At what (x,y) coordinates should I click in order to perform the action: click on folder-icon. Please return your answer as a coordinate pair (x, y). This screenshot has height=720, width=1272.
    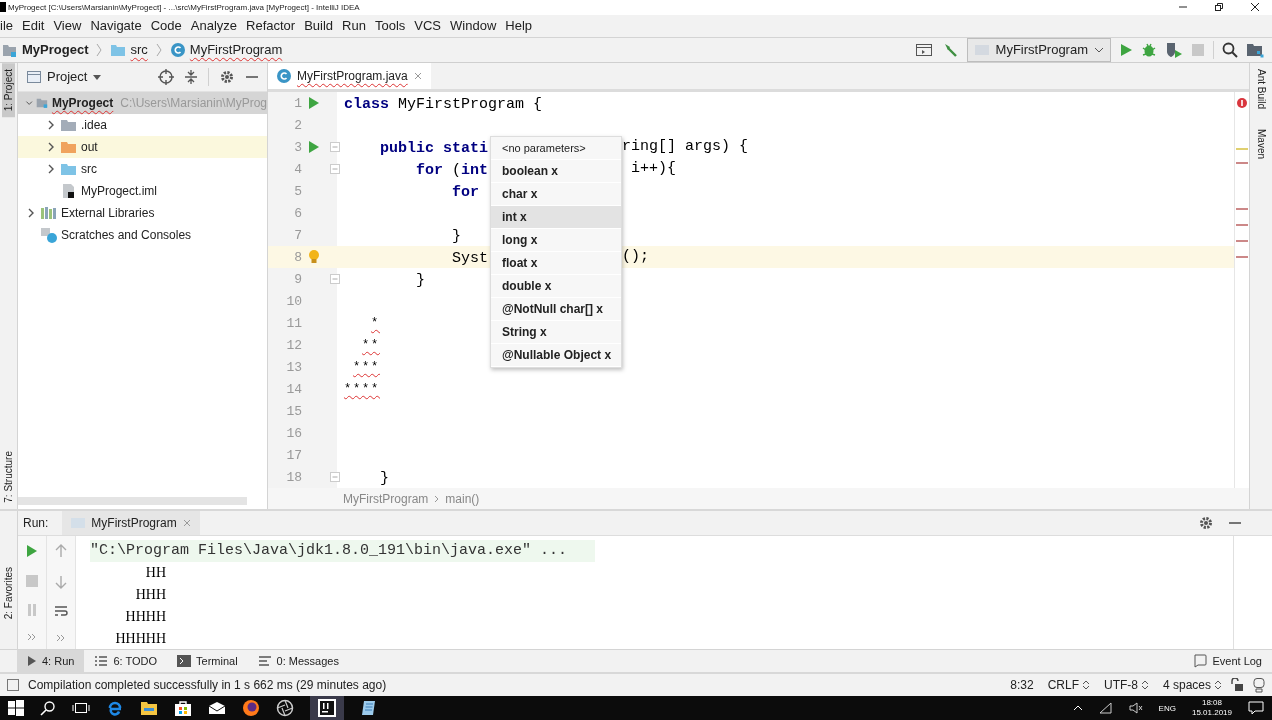
    Looking at the image, I should click on (149, 708).